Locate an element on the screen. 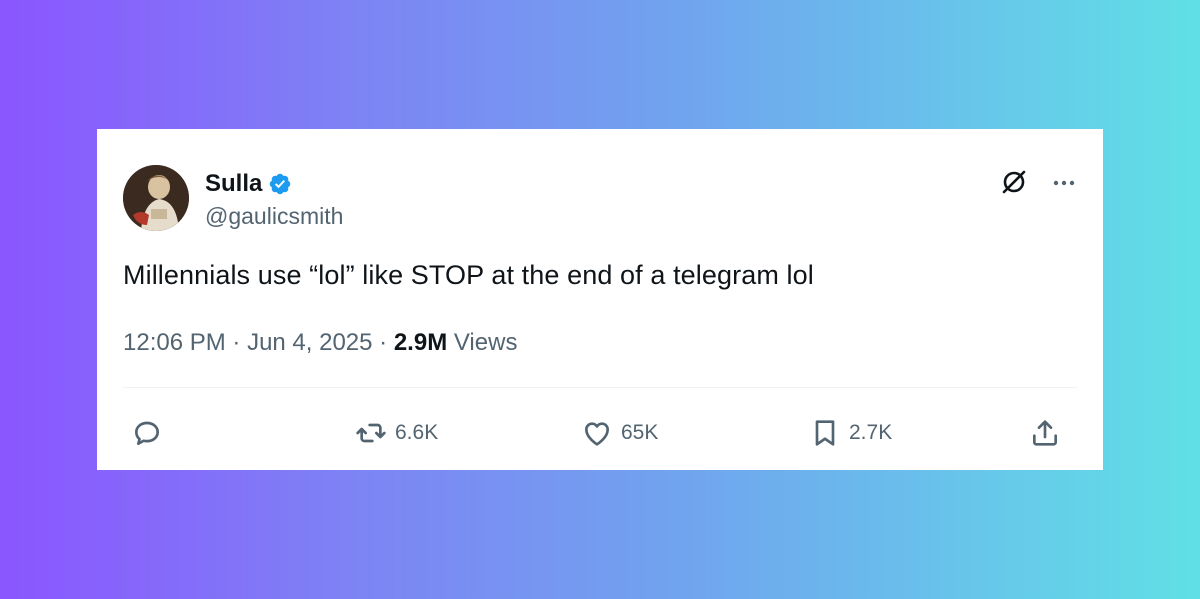  divider is located at coordinates (600, 387).